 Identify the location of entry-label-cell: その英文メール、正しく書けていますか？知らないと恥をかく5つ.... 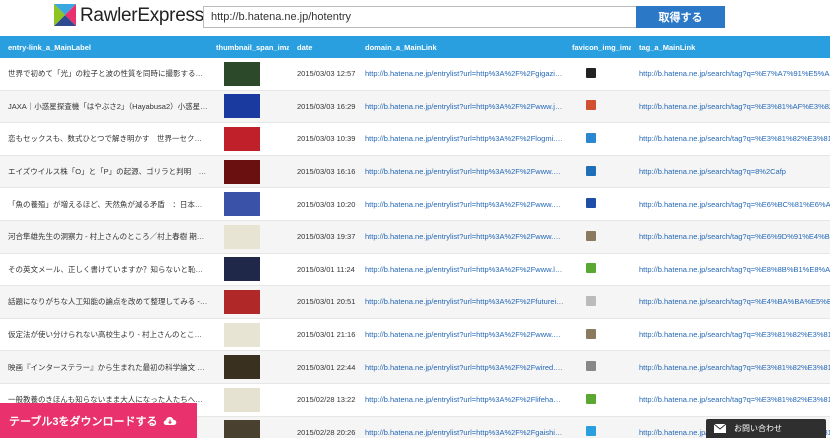
(104, 270).